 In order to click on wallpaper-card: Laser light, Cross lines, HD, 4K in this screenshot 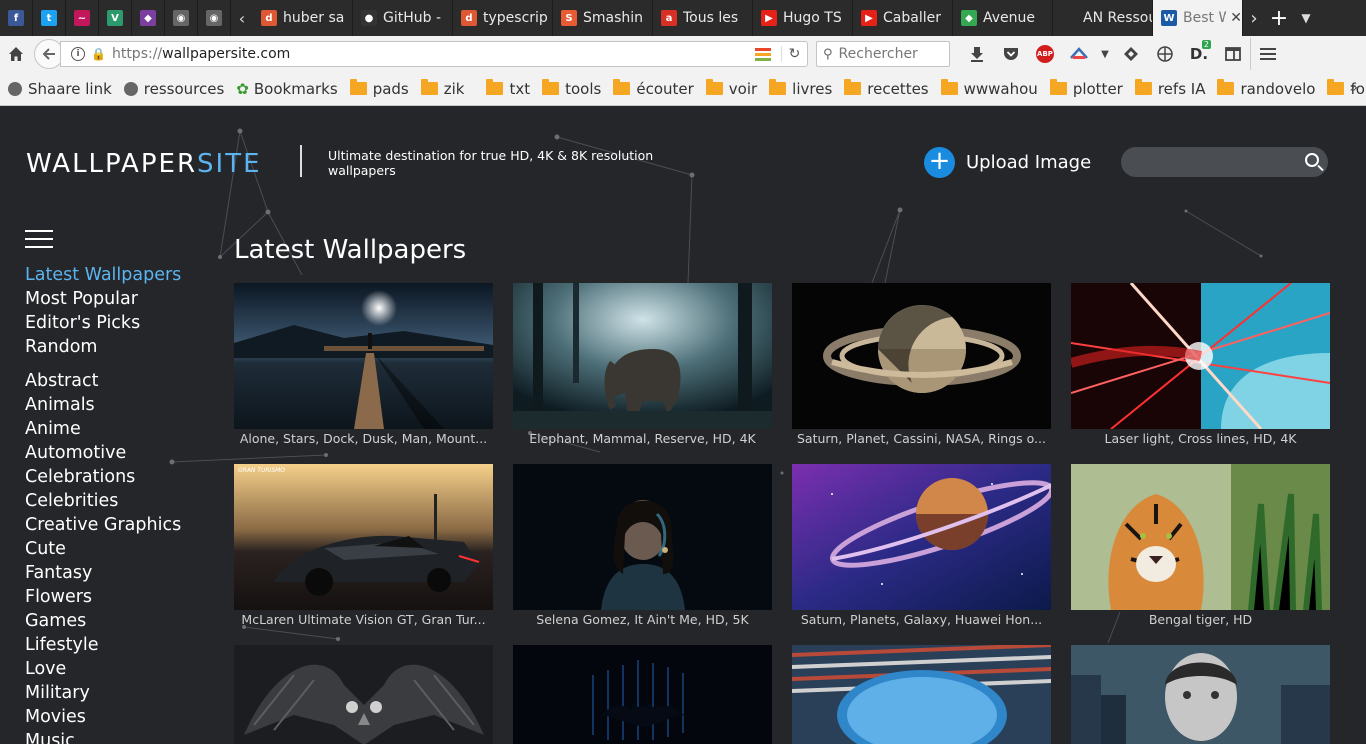, I will do `click(1200, 364)`.